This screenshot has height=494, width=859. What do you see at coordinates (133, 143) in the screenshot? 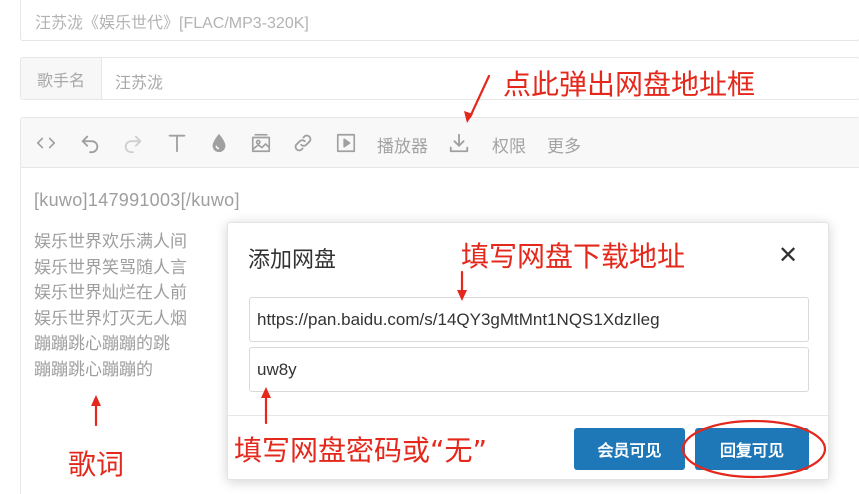
I see `redo-icon` at bounding box center [133, 143].